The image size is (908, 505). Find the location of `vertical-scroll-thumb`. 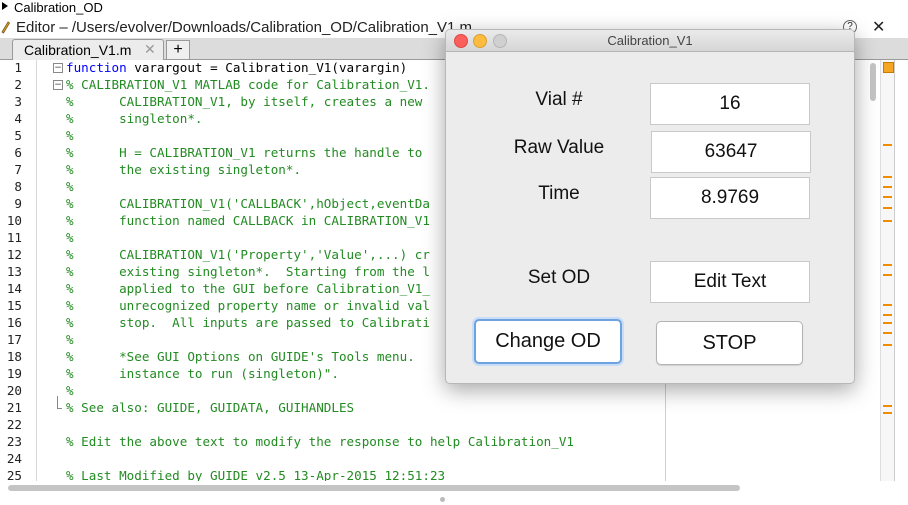

vertical-scroll-thumb is located at coordinates (873, 82).